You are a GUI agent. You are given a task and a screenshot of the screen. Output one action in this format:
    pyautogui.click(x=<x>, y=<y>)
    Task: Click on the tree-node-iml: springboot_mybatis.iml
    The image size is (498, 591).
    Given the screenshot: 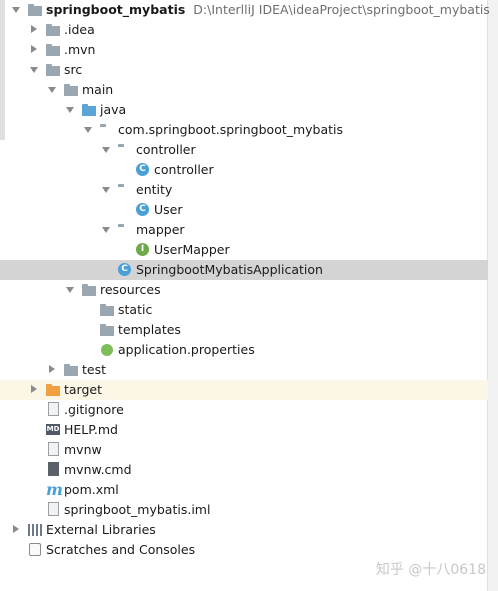 What is the action you would take?
    pyautogui.click(x=244, y=510)
    